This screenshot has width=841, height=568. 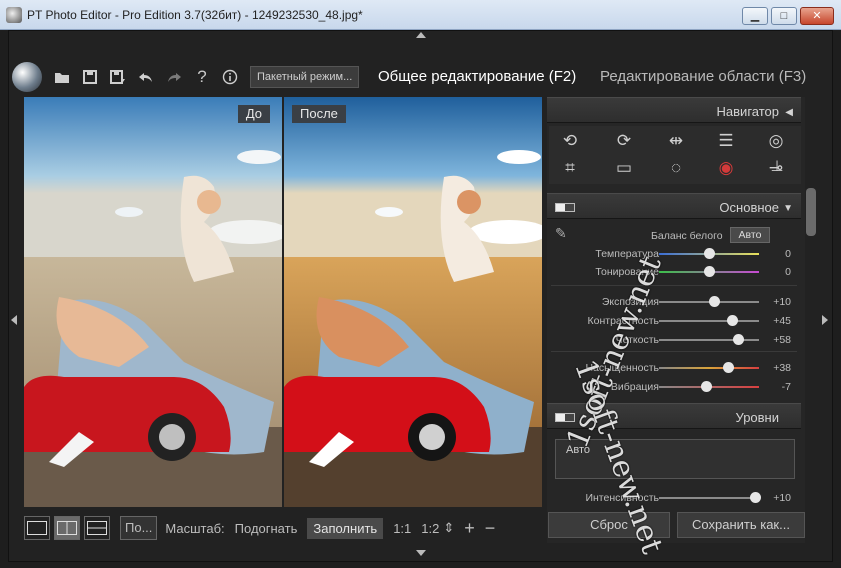 I want to click on slider-row: Вибрация -7, so click(x=674, y=387).